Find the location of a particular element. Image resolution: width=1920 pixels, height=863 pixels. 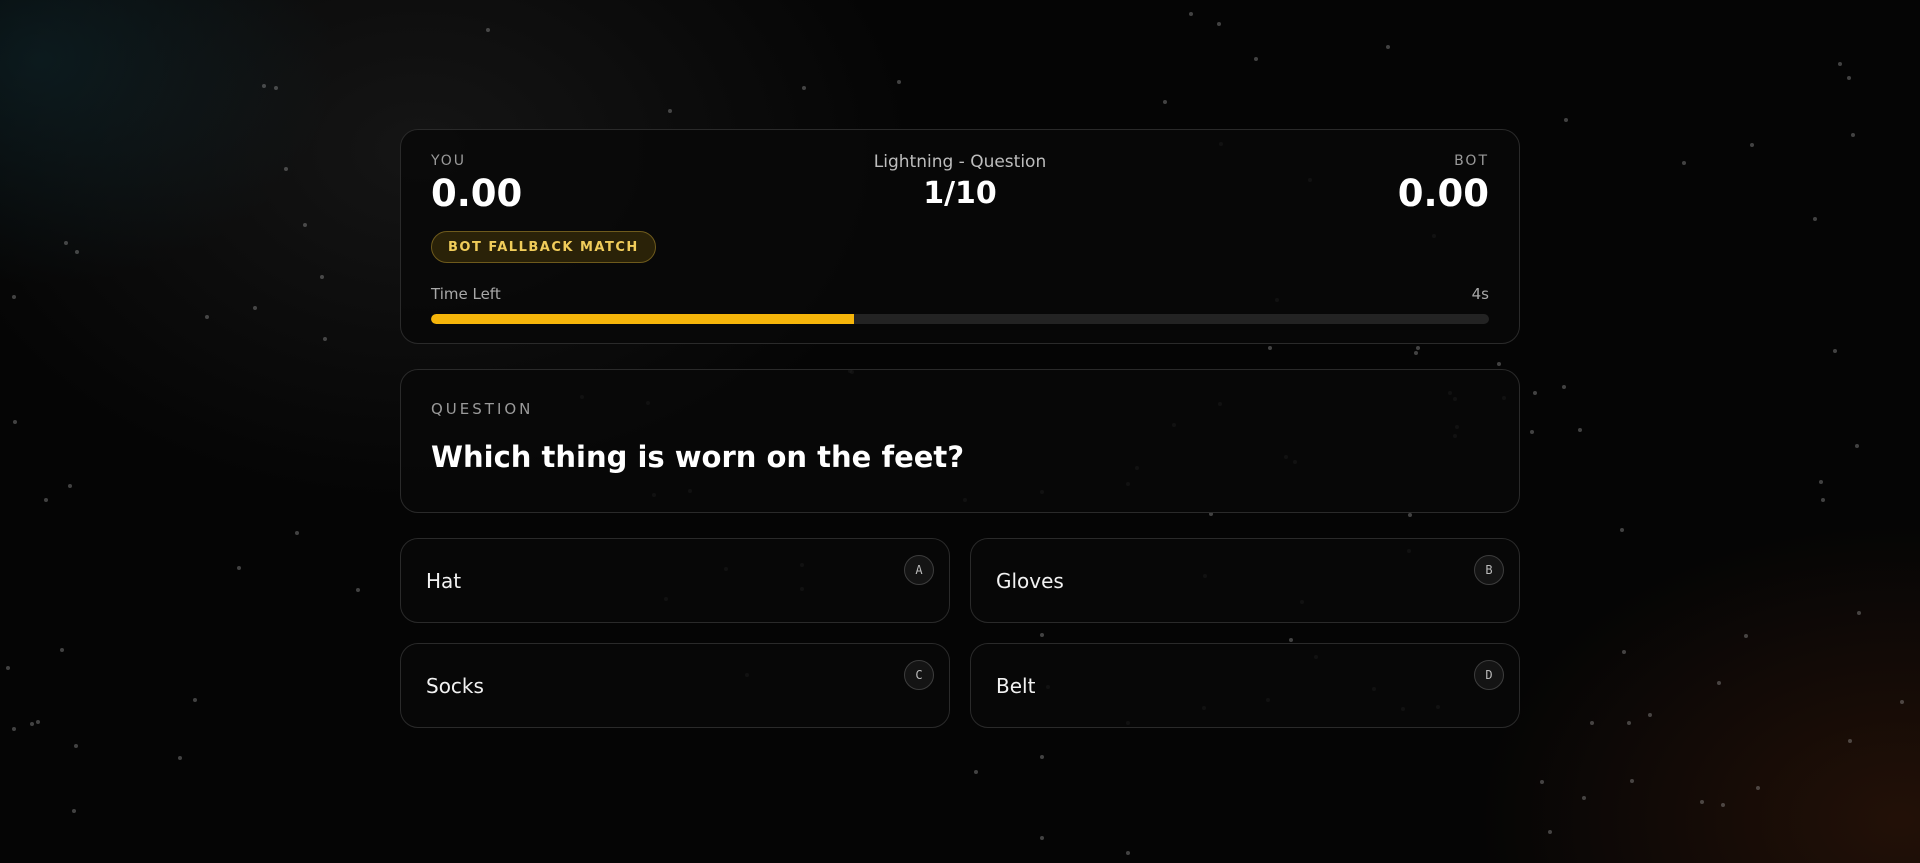

answer-key-badge: D is located at coordinates (1489, 675).